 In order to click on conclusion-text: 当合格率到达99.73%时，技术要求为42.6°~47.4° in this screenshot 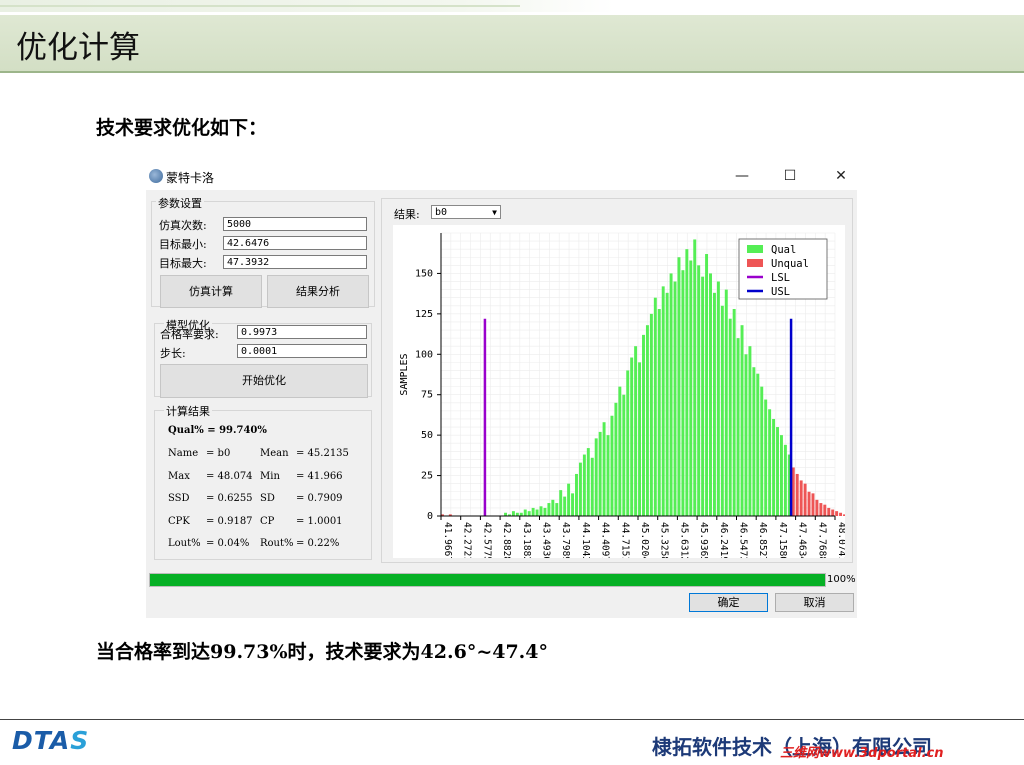, I will do `click(322, 652)`.